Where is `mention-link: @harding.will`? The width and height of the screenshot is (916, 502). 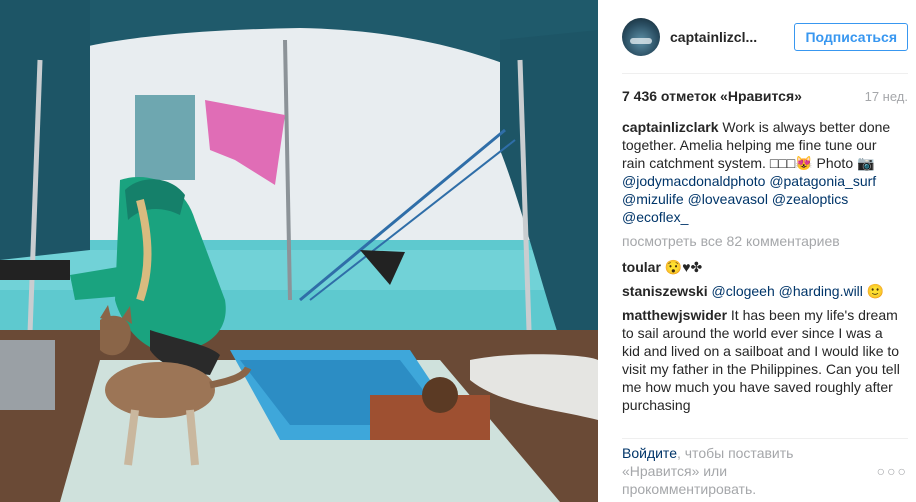
mention-link: @harding.will is located at coordinates (821, 291).